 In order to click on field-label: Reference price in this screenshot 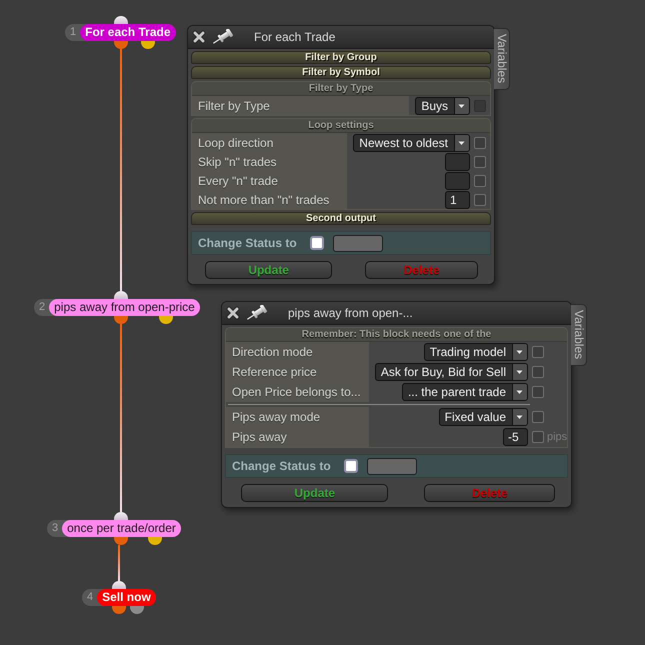, I will do `click(297, 372)`.